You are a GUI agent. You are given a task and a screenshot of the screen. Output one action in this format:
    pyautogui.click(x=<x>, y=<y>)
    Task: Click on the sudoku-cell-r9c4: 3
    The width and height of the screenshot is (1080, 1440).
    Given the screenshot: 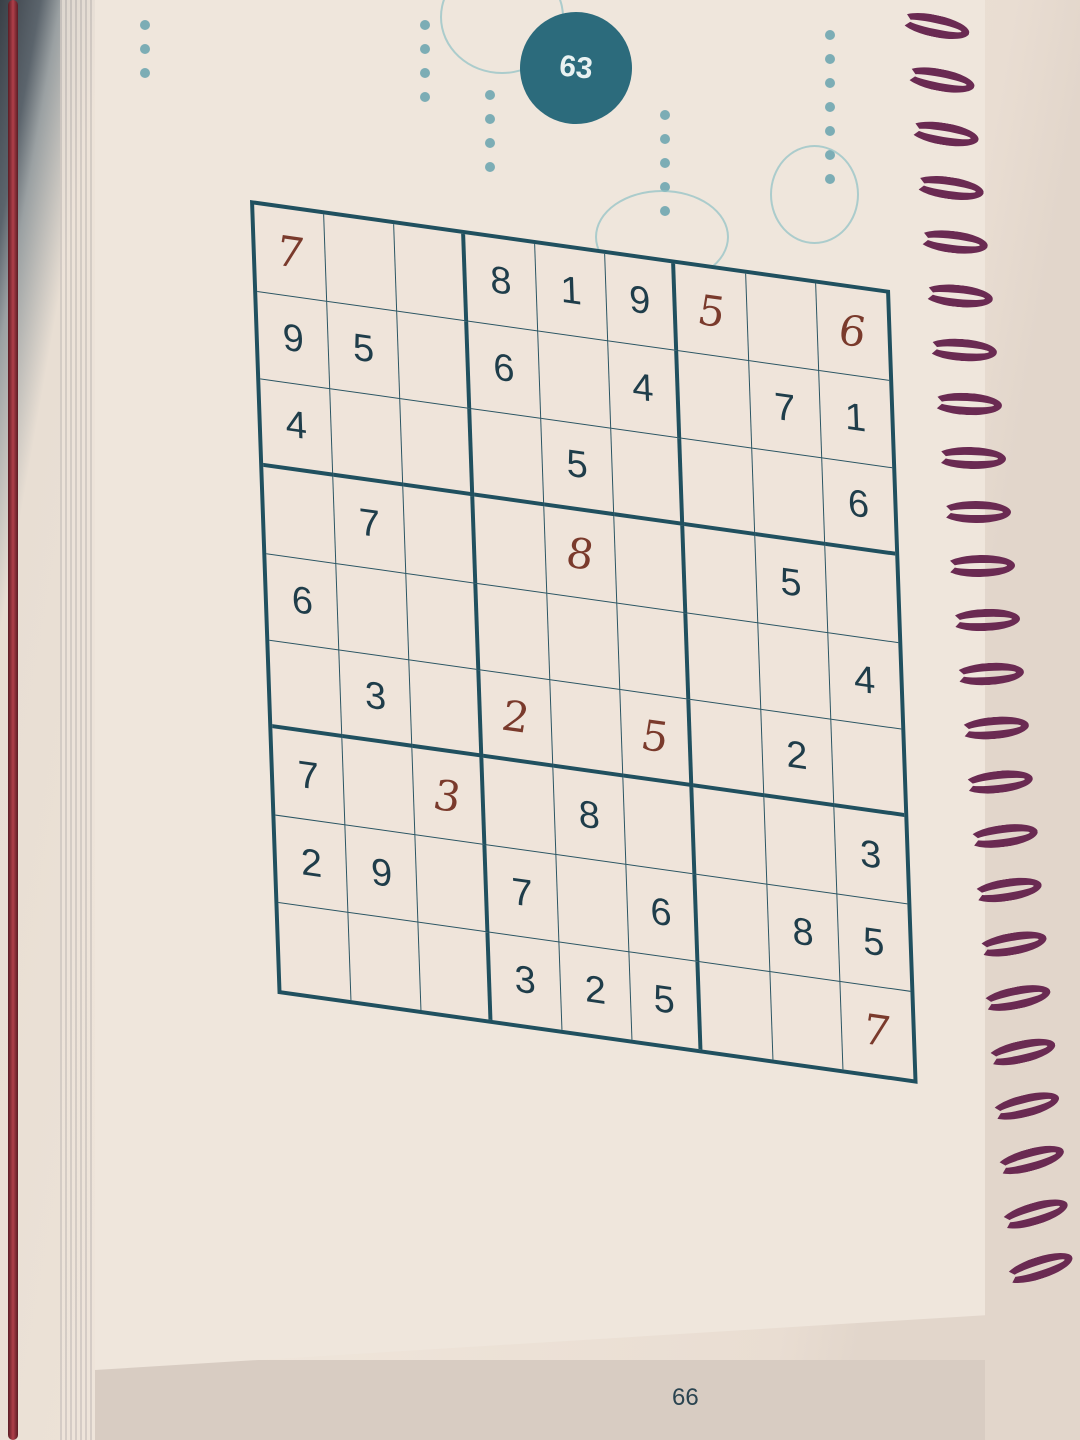 What is the action you would take?
    pyautogui.click(x=526, y=981)
    